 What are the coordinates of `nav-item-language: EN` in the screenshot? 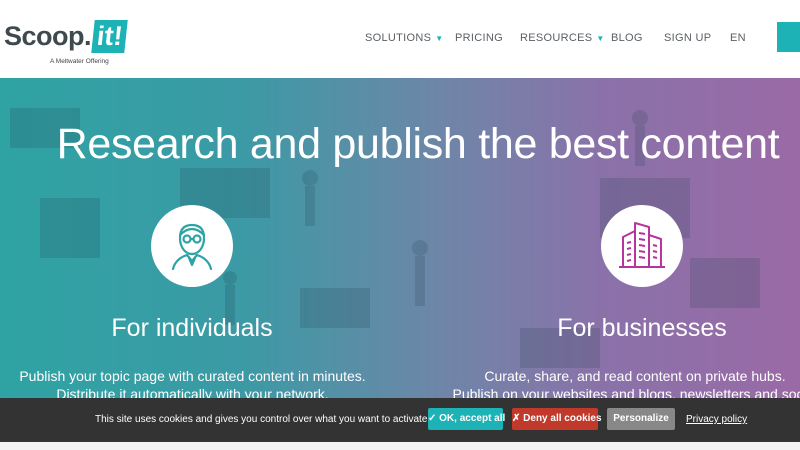 It's located at (738, 38).